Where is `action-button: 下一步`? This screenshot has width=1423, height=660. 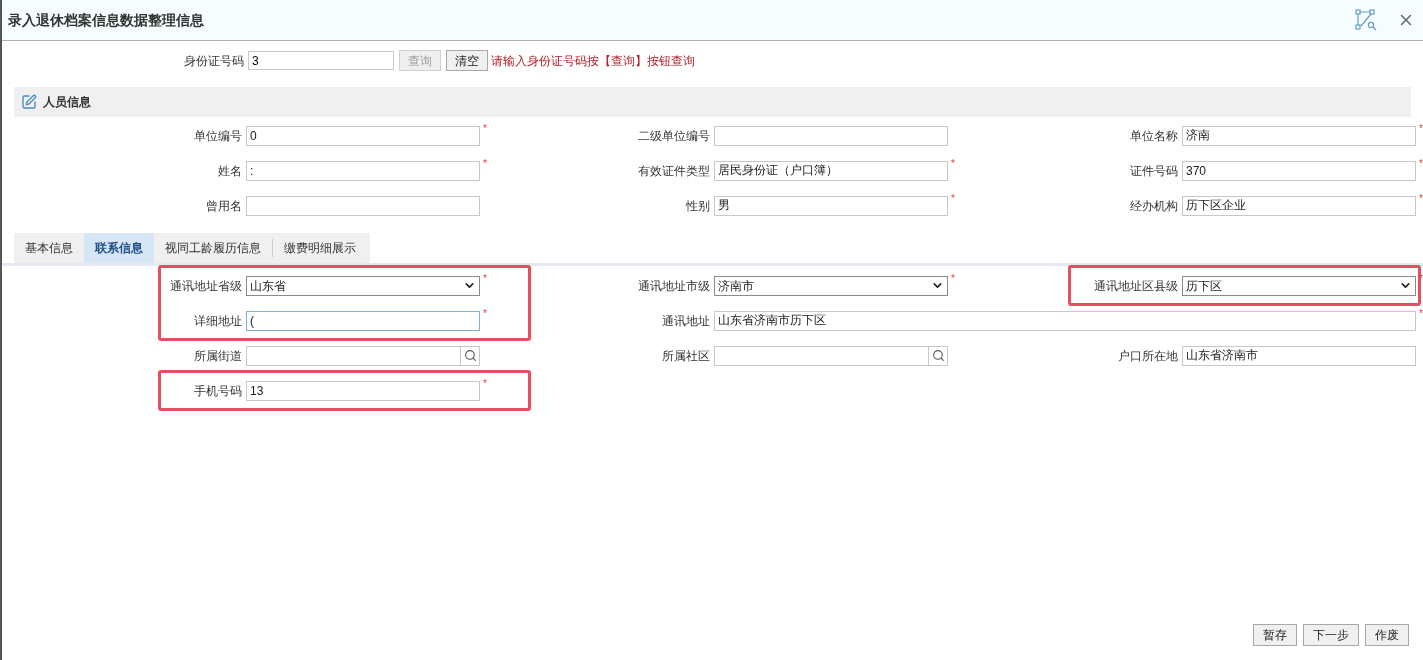
action-button: 下一步 is located at coordinates (1331, 635).